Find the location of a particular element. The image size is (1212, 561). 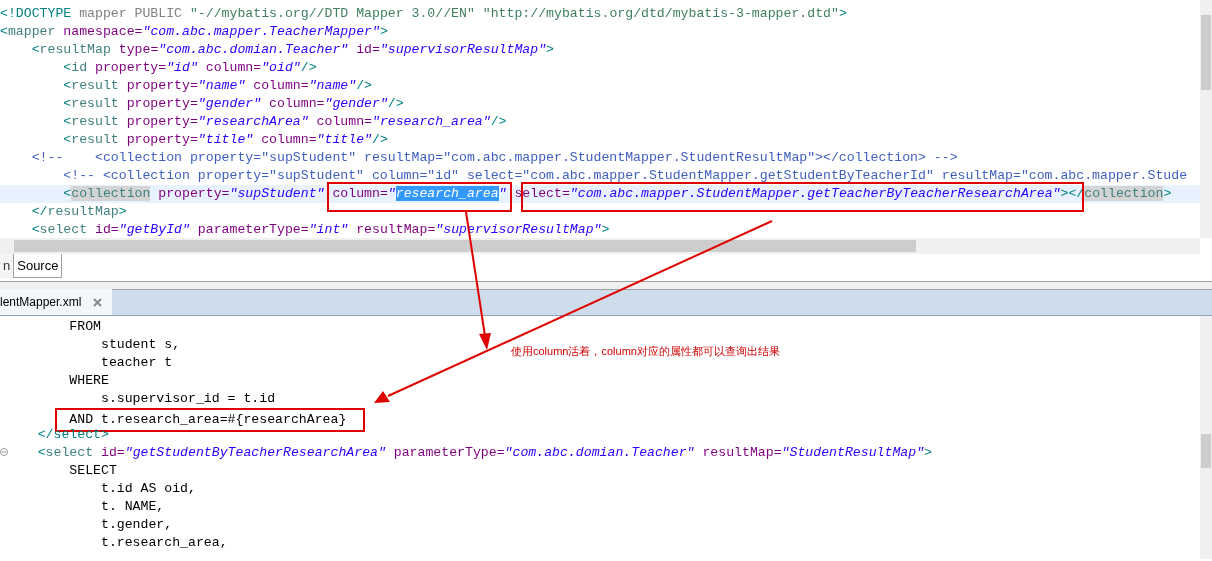

code-line: t.gender, is located at coordinates (136, 524).